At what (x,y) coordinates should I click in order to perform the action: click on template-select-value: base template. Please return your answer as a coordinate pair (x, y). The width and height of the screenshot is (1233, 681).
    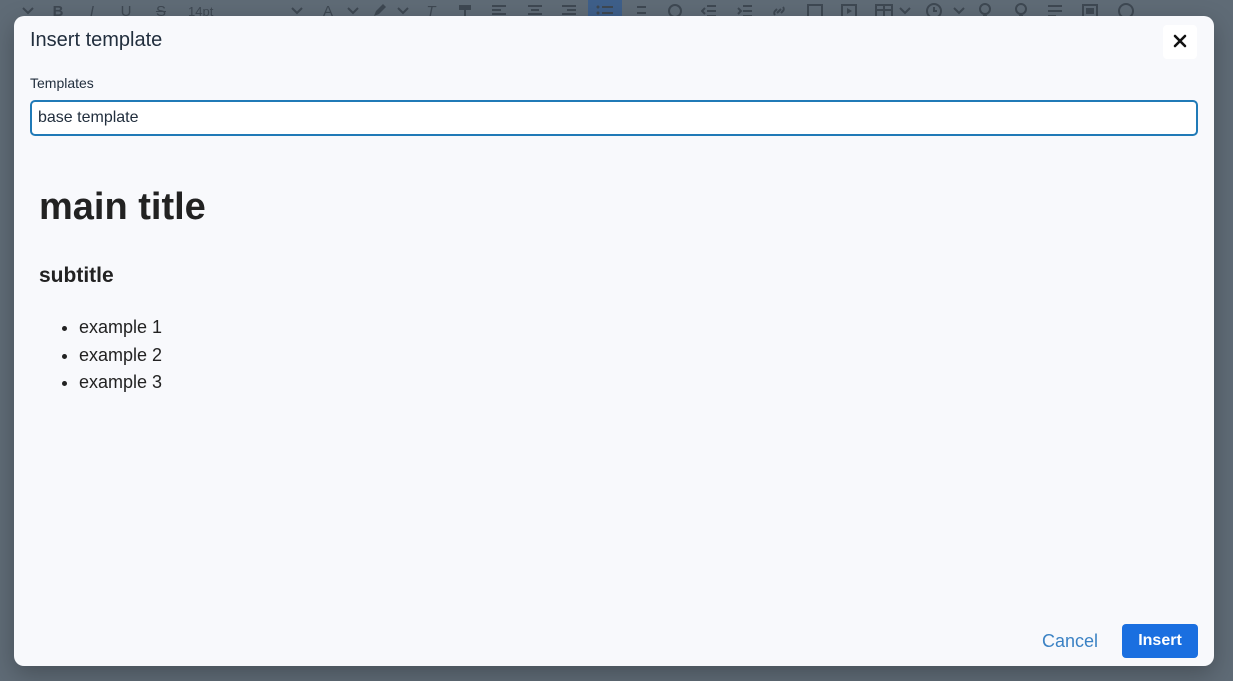
    Looking at the image, I should click on (88, 117).